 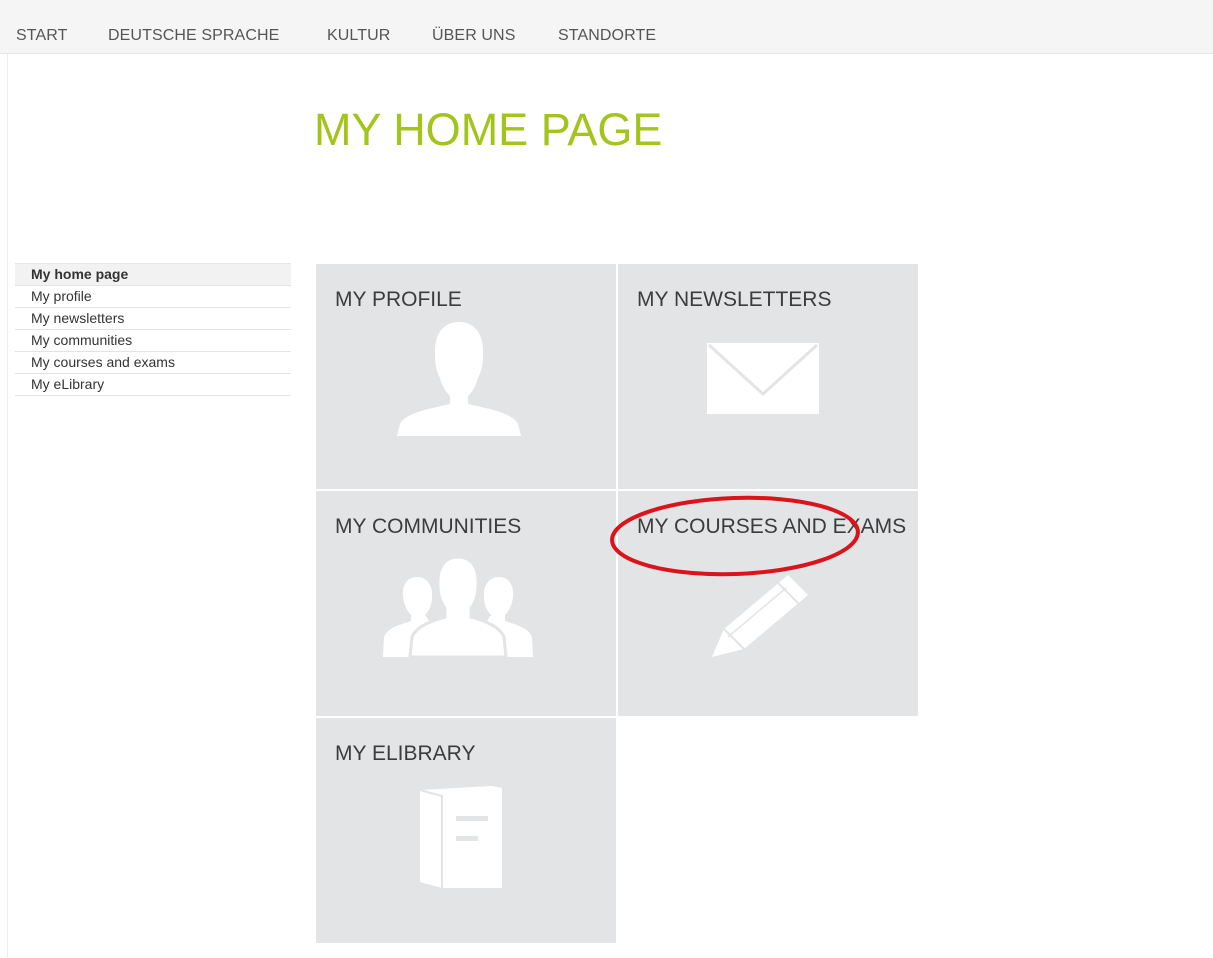 I want to click on tile-title: MY ELIBRARY, so click(x=405, y=753).